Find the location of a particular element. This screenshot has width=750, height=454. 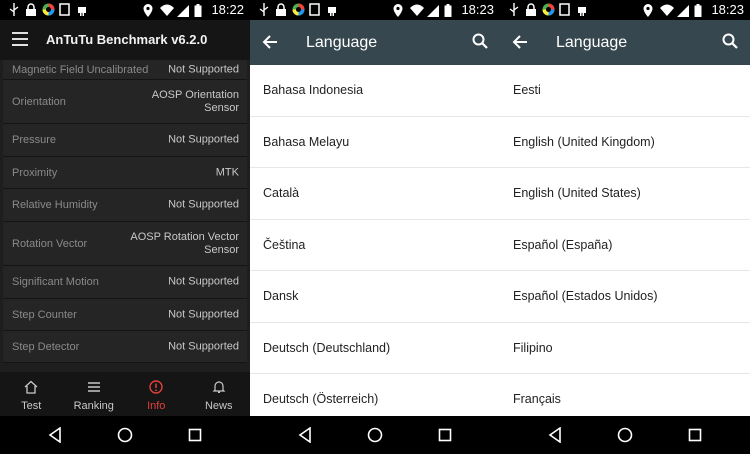

language-item: Bahasa Indonesia is located at coordinates (375, 91).